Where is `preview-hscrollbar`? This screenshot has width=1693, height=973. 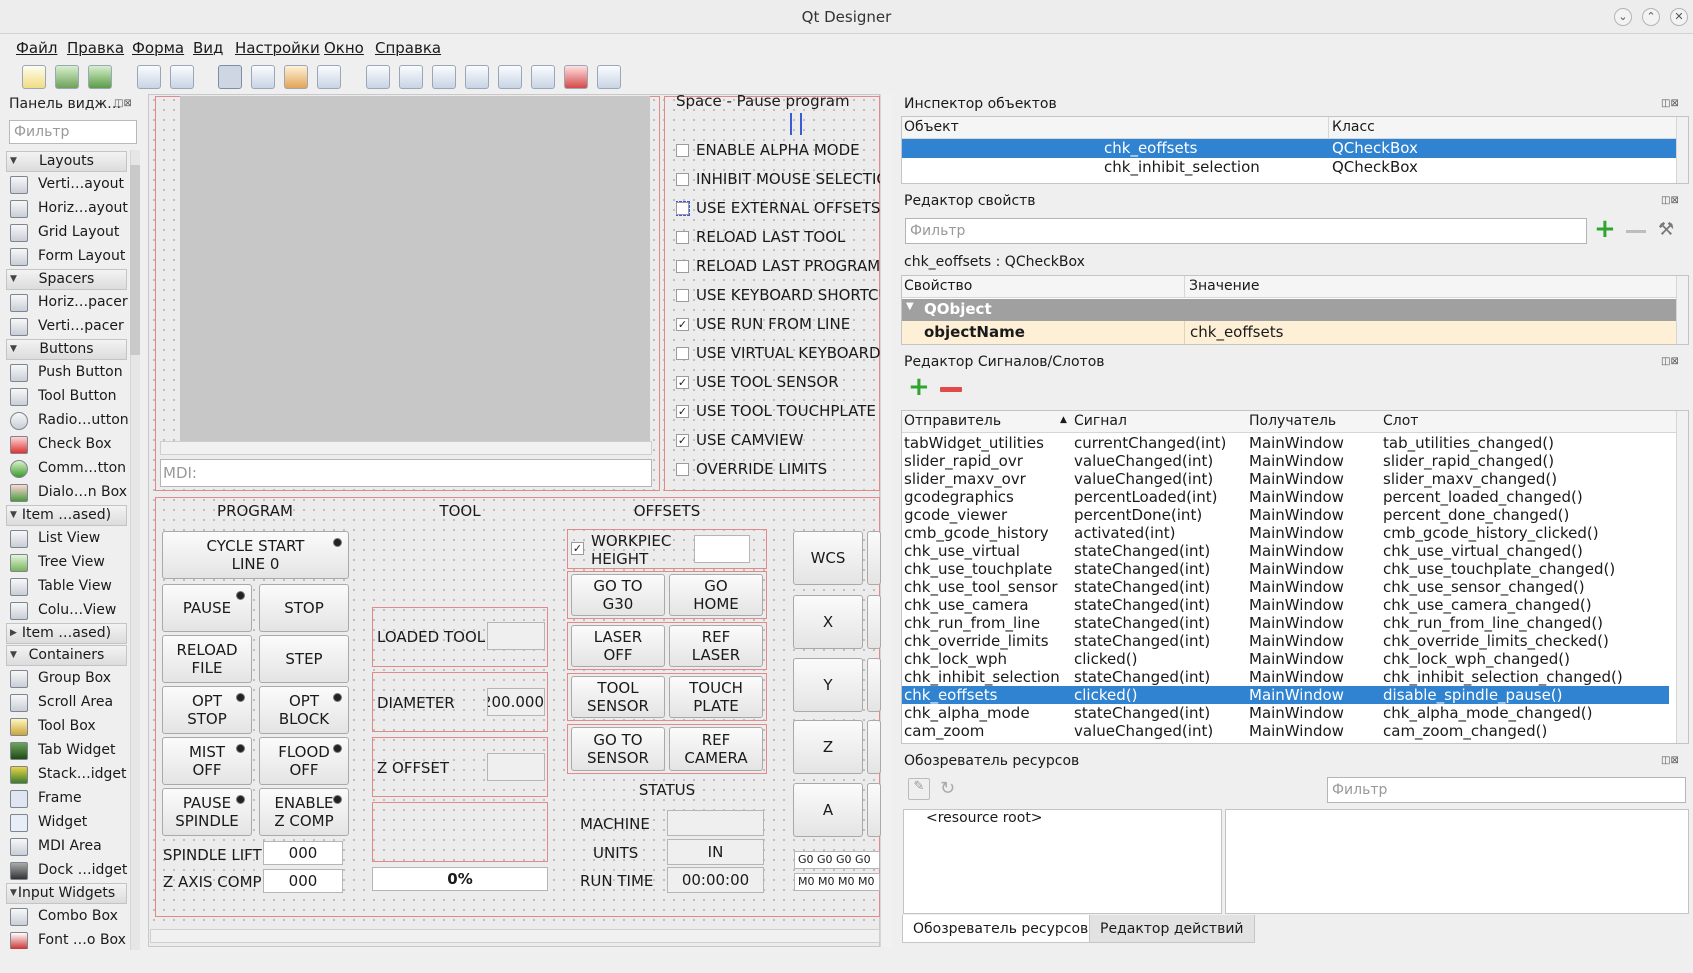 preview-hscrollbar is located at coordinates (406, 448).